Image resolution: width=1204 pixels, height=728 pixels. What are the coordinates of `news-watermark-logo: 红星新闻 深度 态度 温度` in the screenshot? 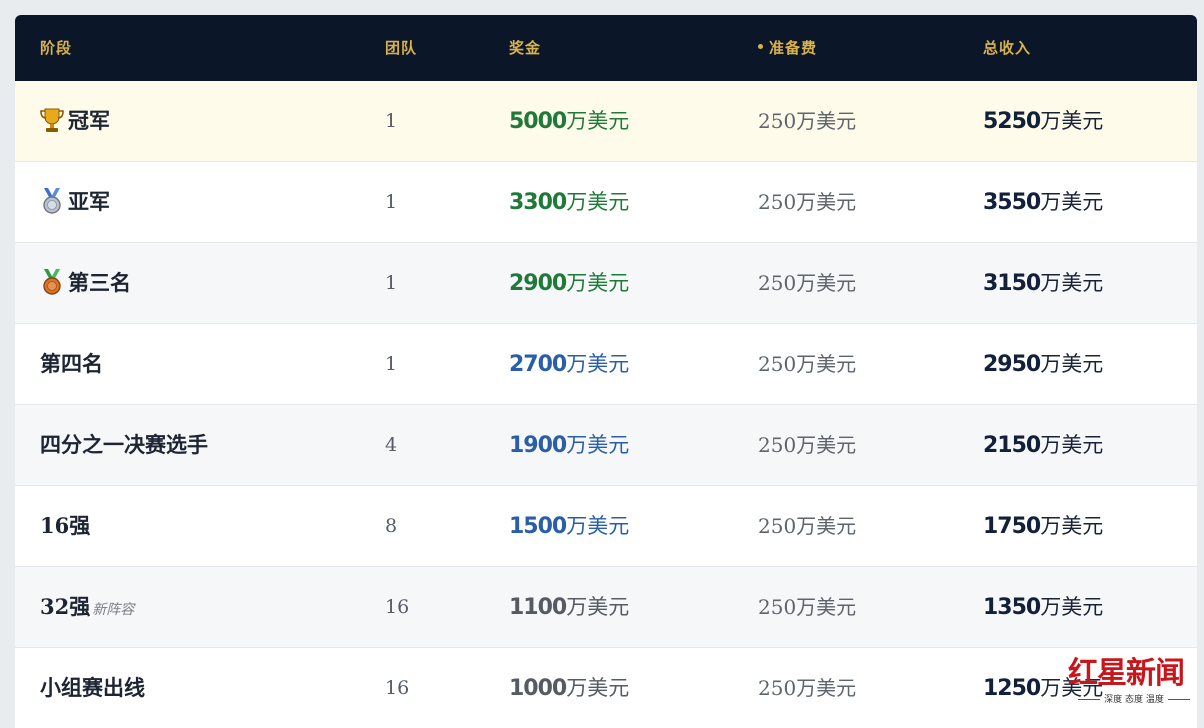 It's located at (1134, 680).